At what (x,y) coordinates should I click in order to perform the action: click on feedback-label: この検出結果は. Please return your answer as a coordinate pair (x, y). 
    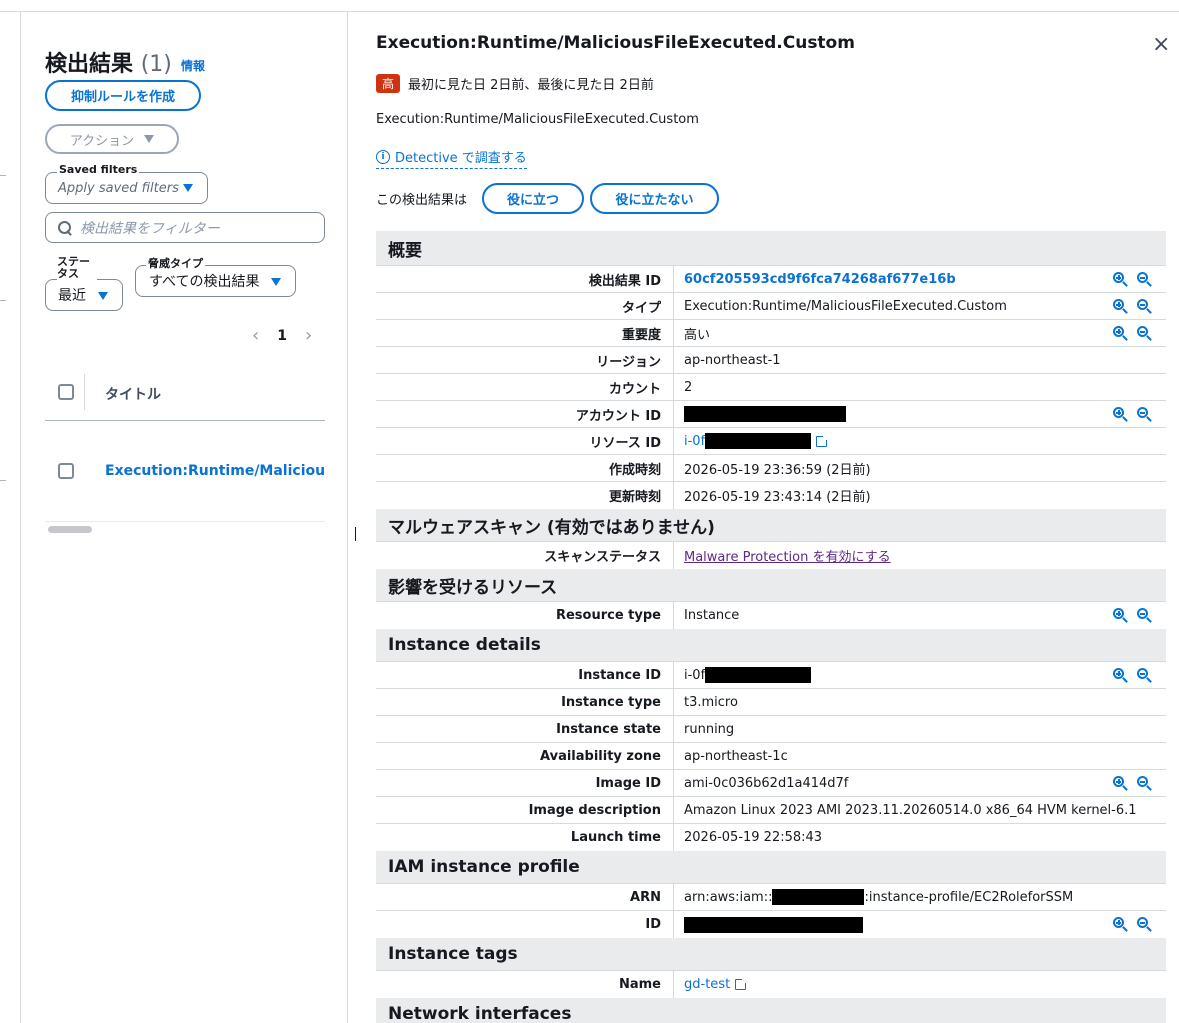
    Looking at the image, I should click on (422, 200).